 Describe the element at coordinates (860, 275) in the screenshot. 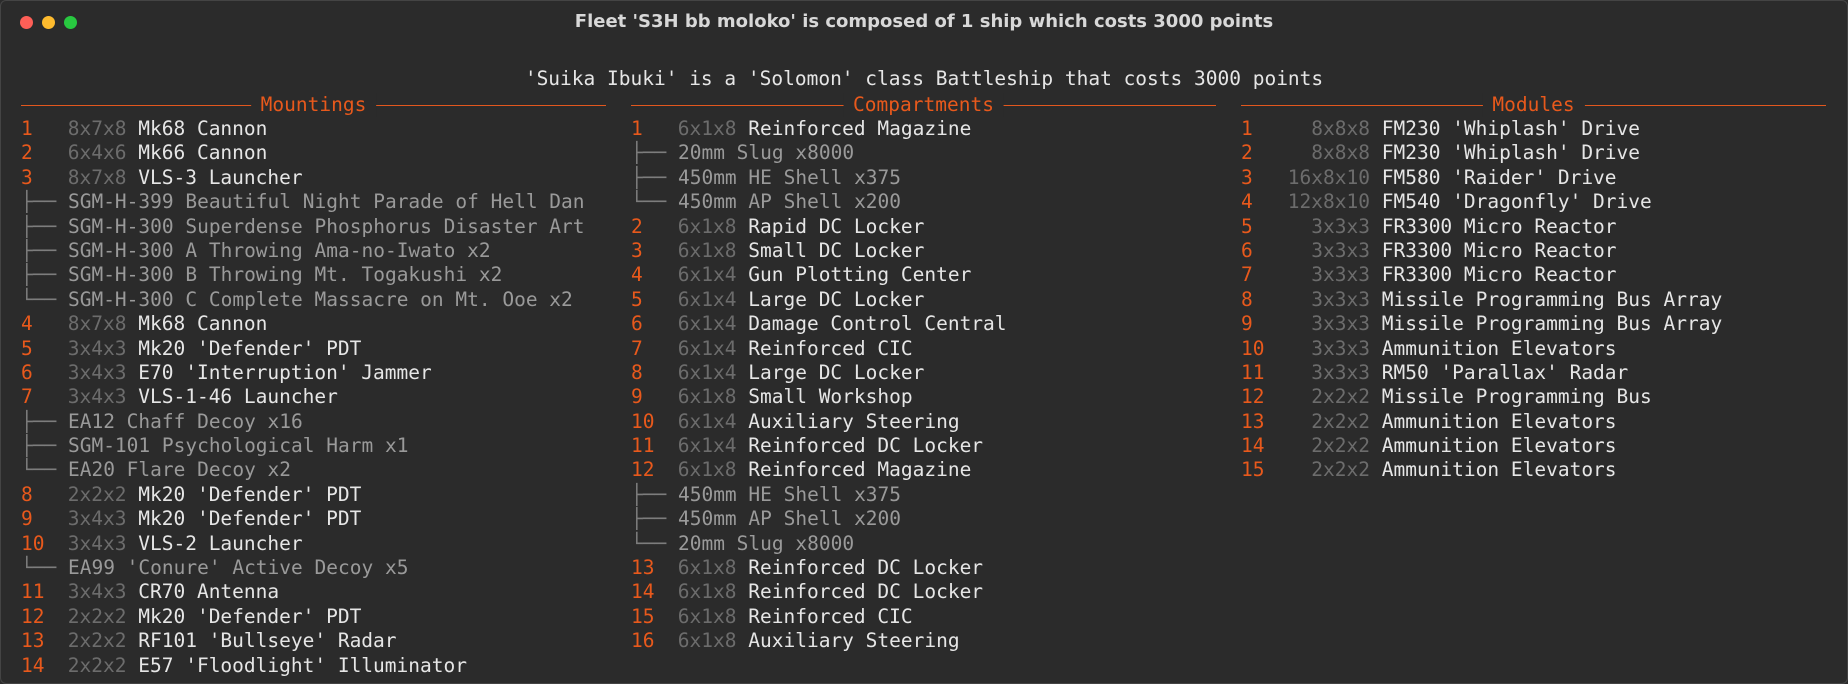

I see `item-name: Gun Plotting Center` at that location.